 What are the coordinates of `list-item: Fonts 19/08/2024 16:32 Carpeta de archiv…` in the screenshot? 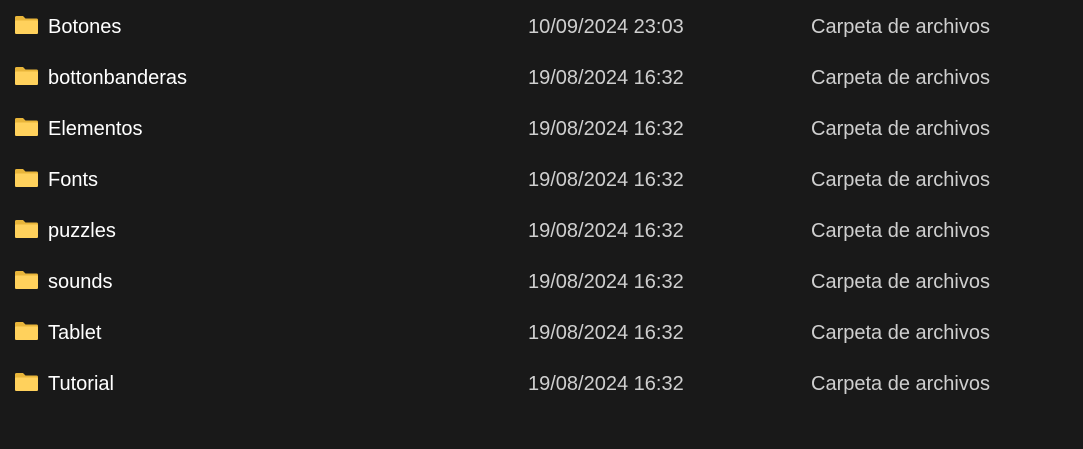 It's located at (541, 180).